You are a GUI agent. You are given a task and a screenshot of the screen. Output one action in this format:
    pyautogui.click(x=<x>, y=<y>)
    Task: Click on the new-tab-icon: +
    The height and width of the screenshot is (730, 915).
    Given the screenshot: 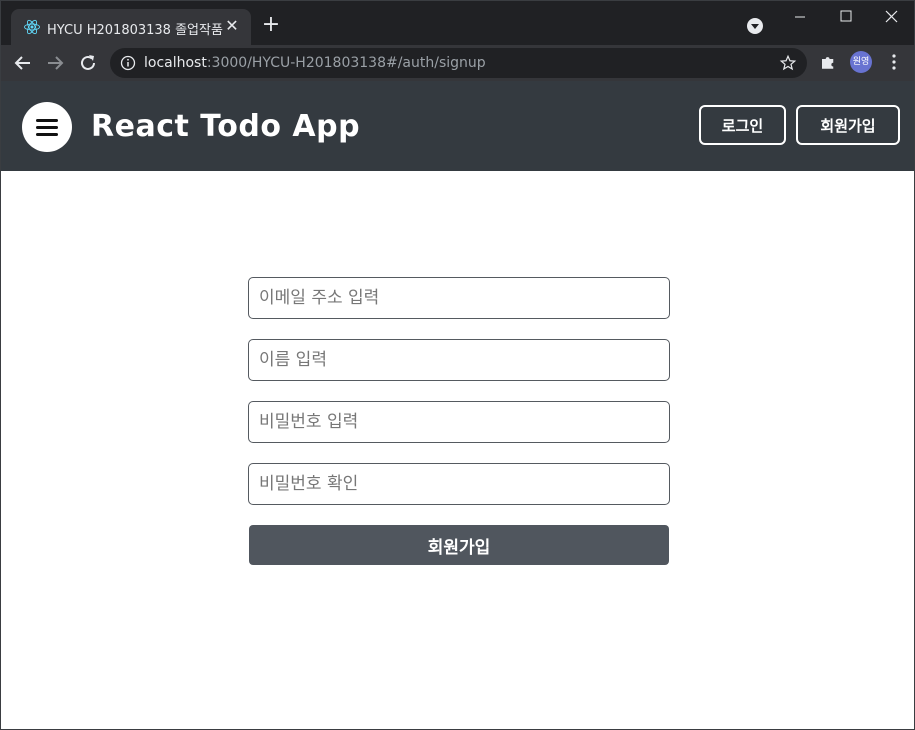 What is the action you would take?
    pyautogui.click(x=271, y=25)
    